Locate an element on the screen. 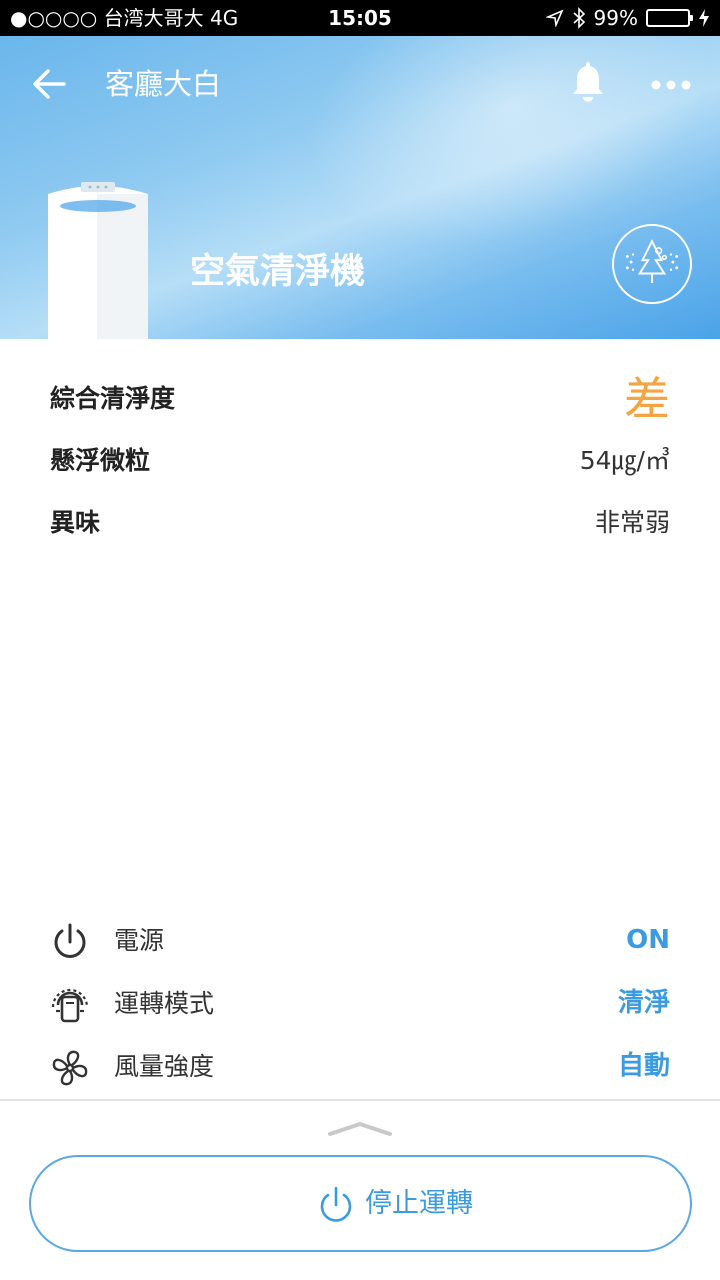  status-right: 99% is located at coordinates (627, 18).